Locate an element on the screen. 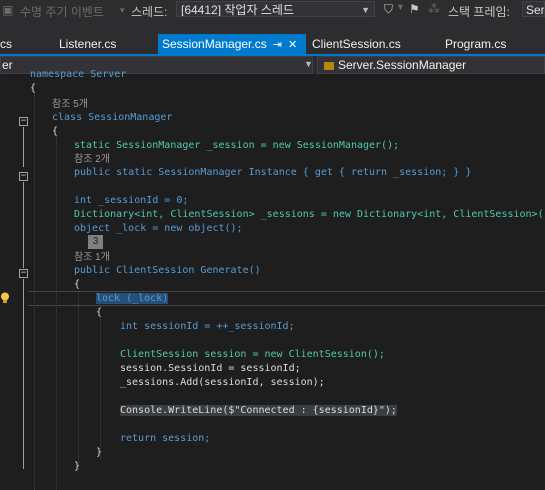 This screenshot has width=545, height=490. reference-count: 참조 5개 is located at coordinates (70, 104).